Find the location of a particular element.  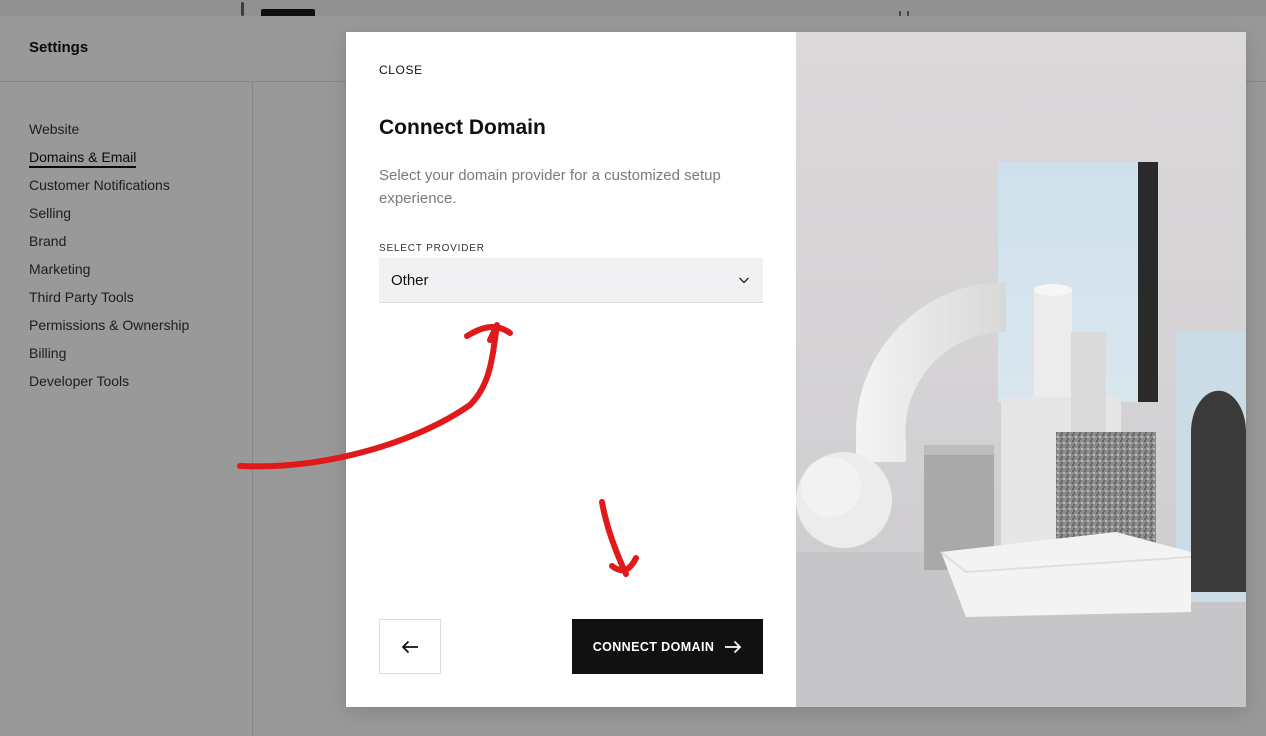

back-button is located at coordinates (410, 646).